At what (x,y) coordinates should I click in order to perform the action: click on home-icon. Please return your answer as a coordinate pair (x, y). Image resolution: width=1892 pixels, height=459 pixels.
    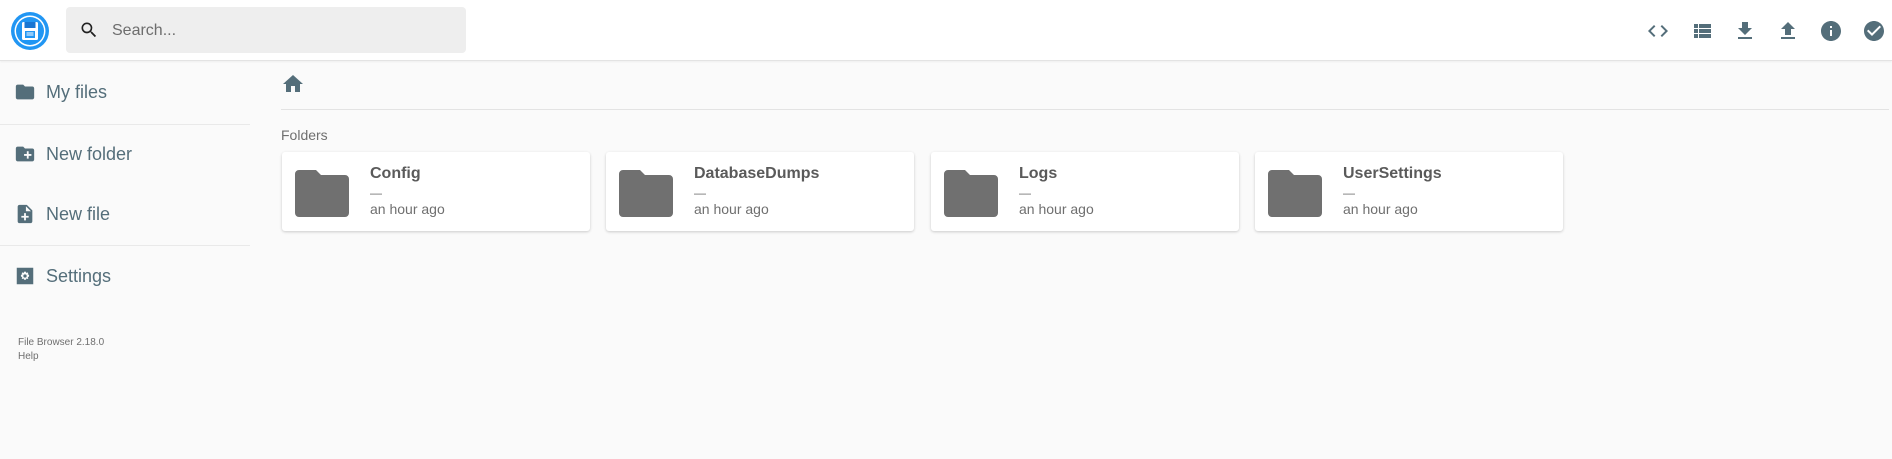
    Looking at the image, I should click on (293, 87).